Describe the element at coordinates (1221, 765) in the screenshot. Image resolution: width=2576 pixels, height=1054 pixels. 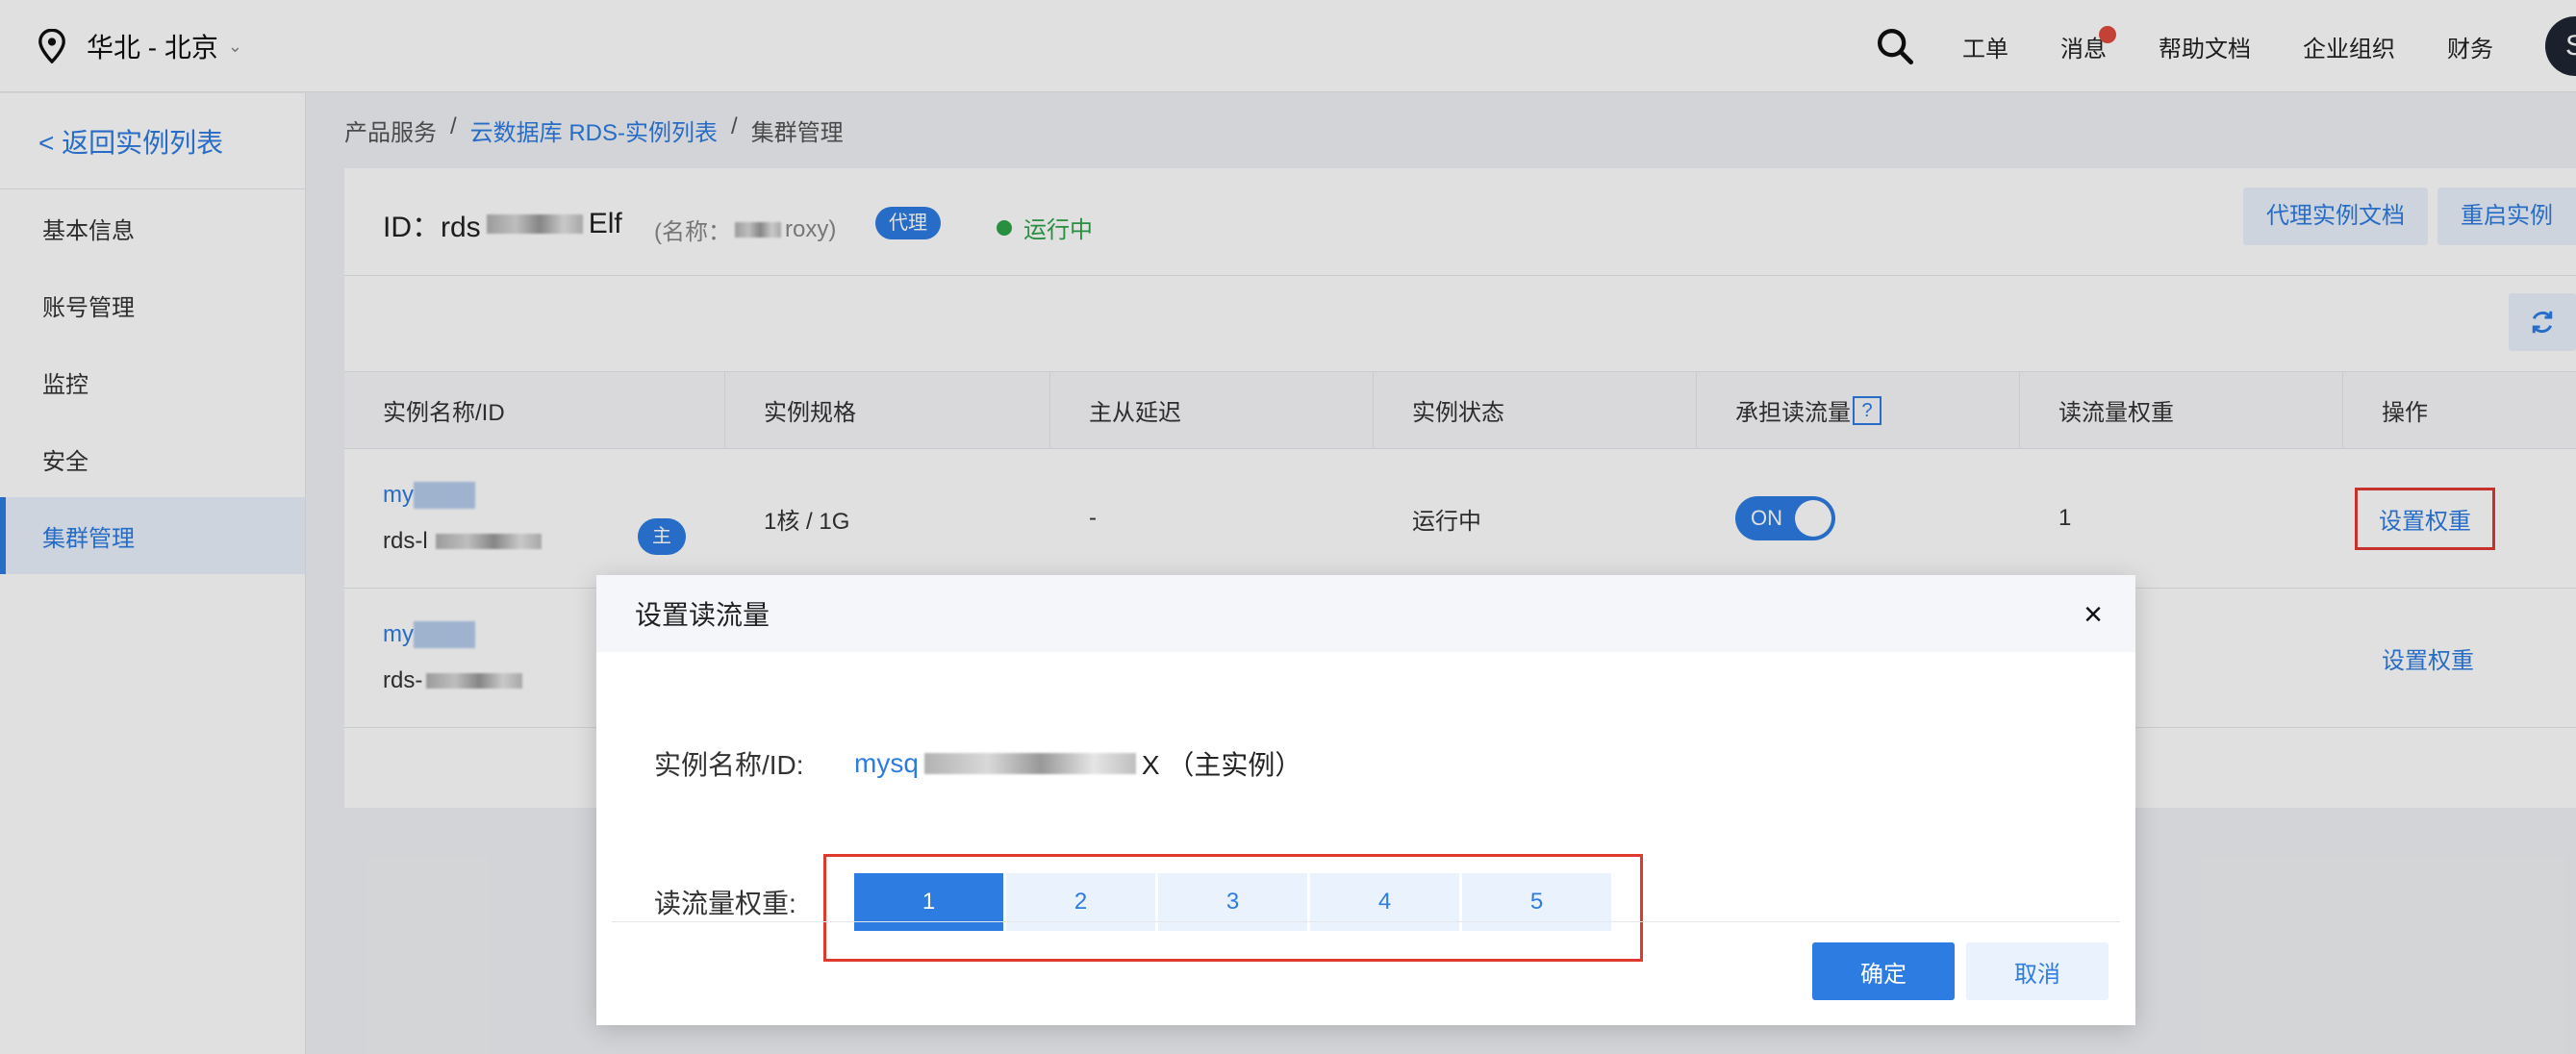
I see `dialog-instance-suffix: X （主实例）` at that location.